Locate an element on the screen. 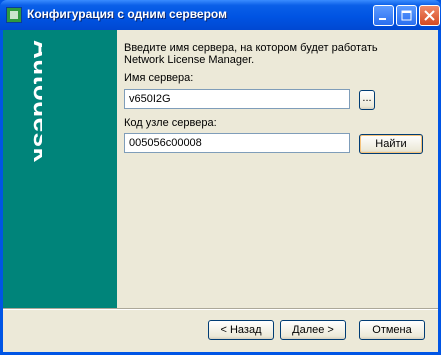  close-button is located at coordinates (429, 15).